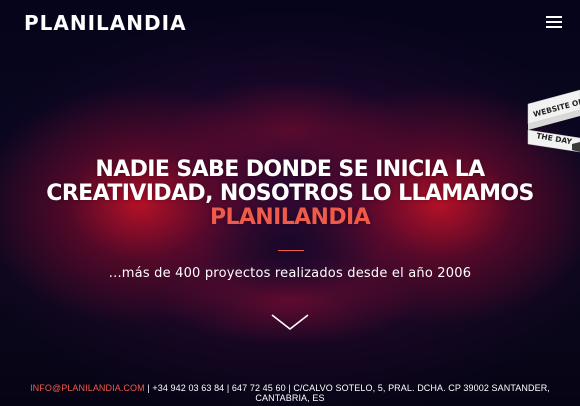 The width and height of the screenshot is (580, 406). I want to click on headline-line-1: NADIE SABE DONDE SE INICIA LA, so click(290, 169).